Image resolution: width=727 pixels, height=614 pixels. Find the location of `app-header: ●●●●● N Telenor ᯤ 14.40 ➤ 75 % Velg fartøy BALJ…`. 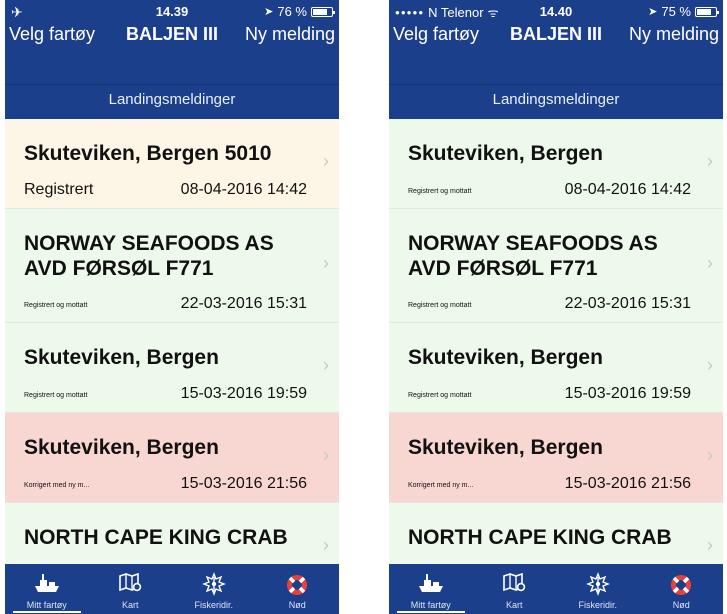

app-header: ●●●●● N Telenor ᯤ 14.40 ➤ 75 % Velg fartøy BALJ… is located at coordinates (556, 59).